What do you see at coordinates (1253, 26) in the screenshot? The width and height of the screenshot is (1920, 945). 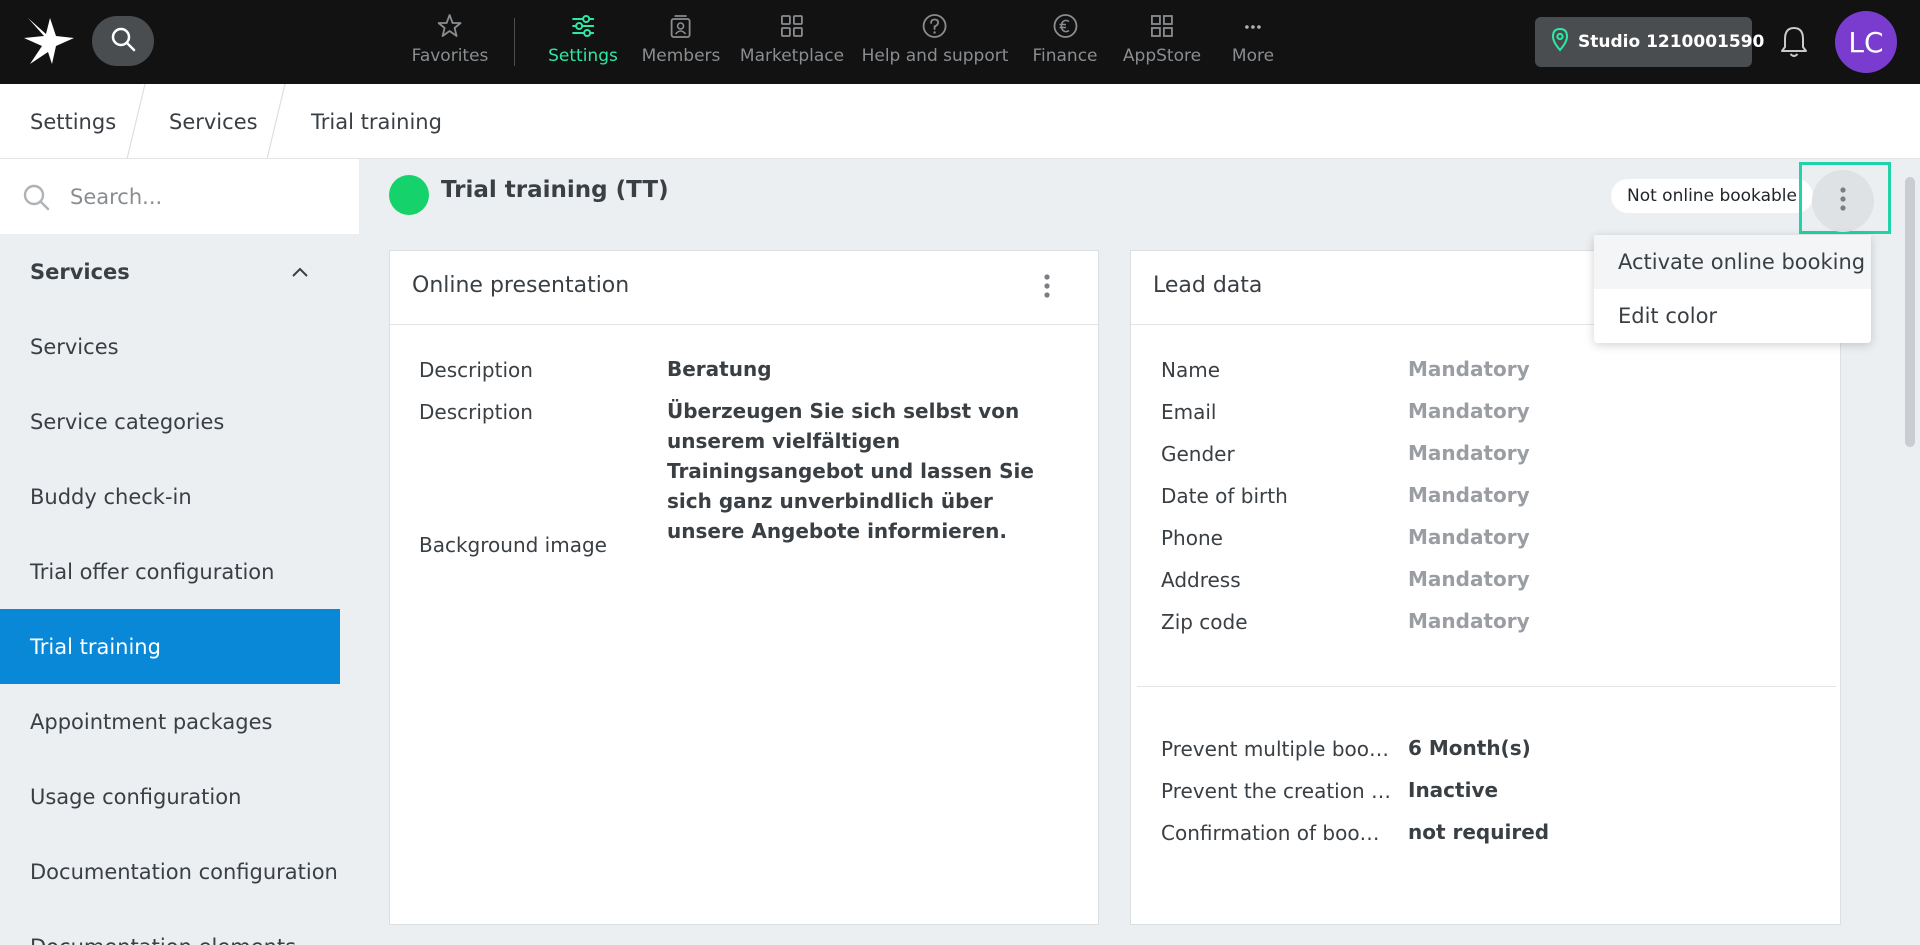 I see `more-icon` at bounding box center [1253, 26].